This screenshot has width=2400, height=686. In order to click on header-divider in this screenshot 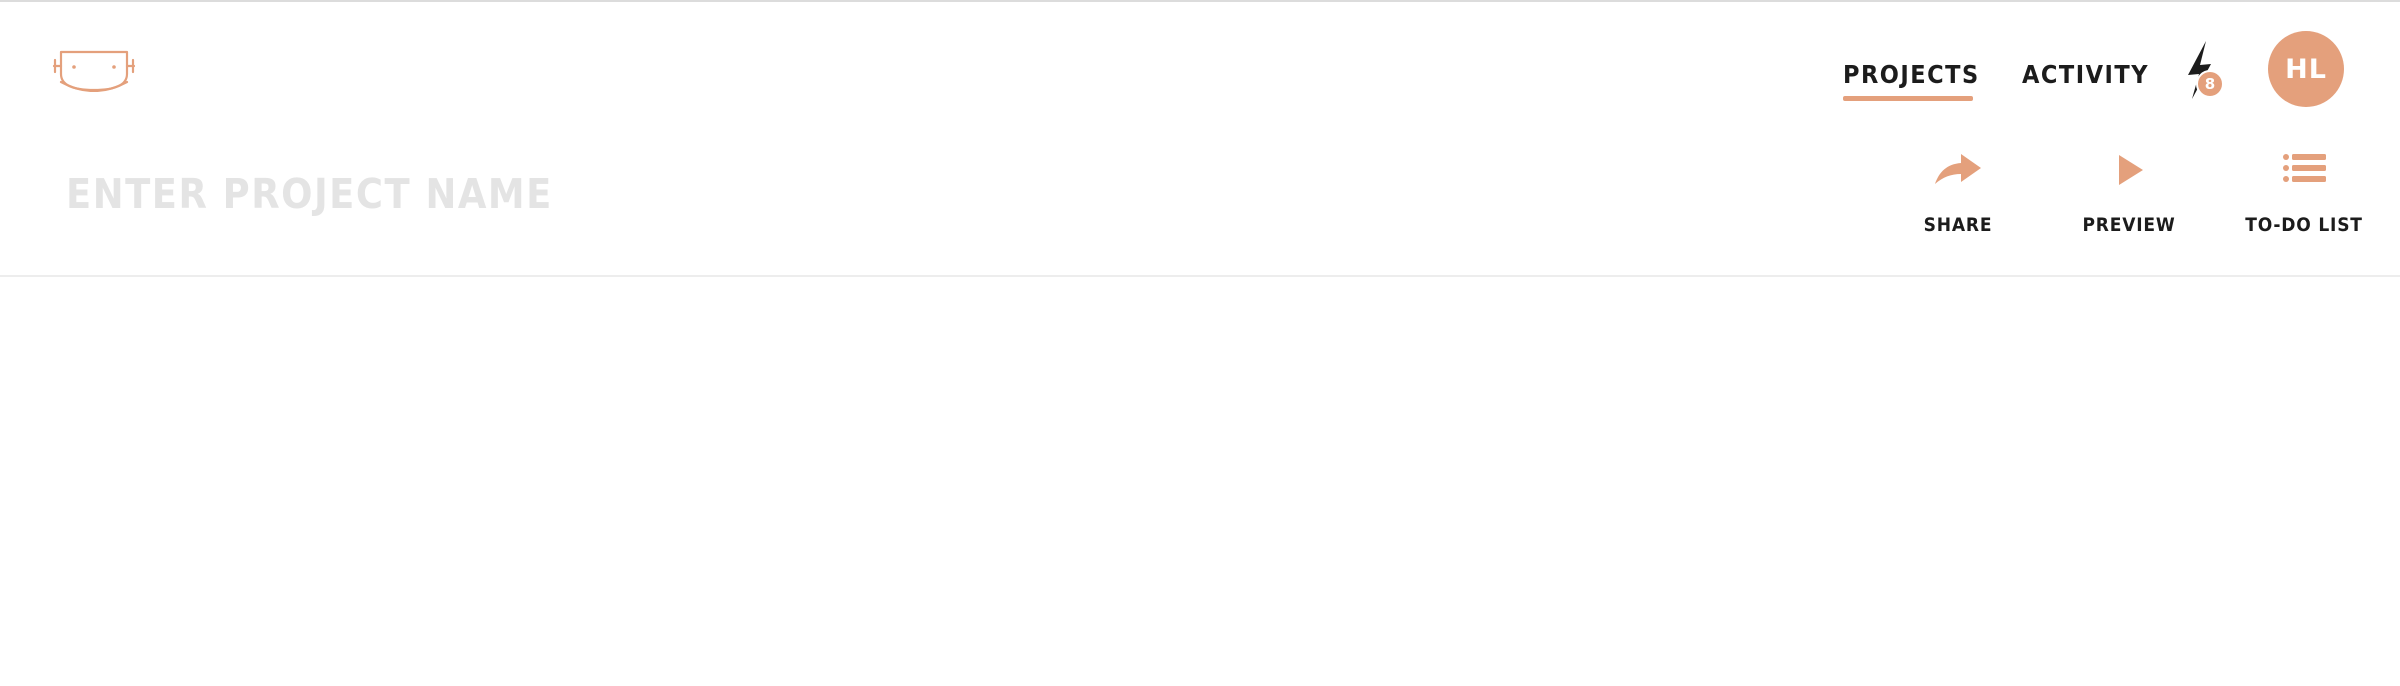, I will do `click(1200, 276)`.